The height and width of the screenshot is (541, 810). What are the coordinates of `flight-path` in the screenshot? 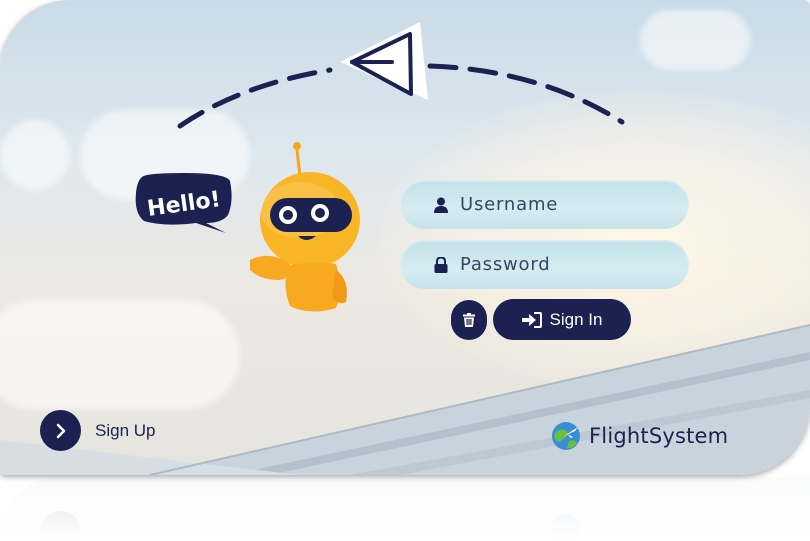 It's located at (401, 75).